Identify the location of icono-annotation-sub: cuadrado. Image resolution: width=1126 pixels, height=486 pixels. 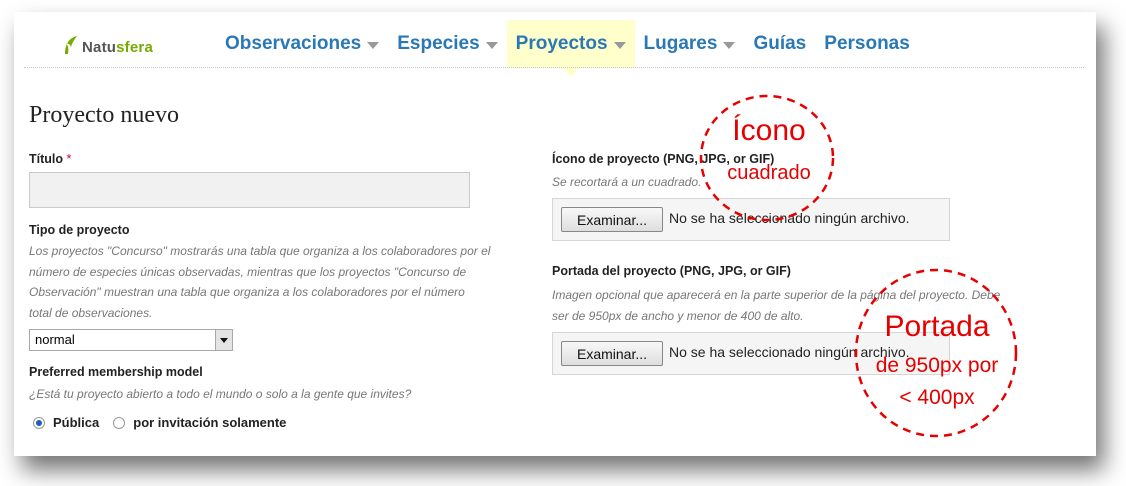
(769, 173).